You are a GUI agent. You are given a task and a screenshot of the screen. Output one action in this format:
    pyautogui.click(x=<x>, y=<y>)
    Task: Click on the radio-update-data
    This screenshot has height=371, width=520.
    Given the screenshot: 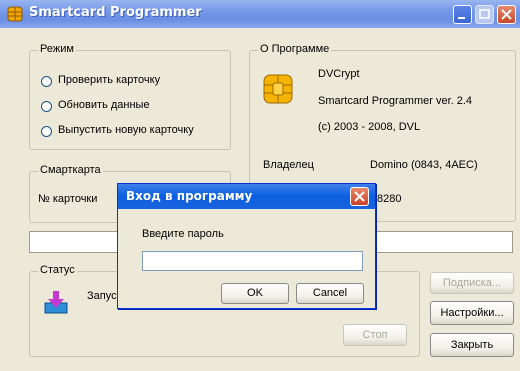 What is the action you would take?
    pyautogui.click(x=46, y=106)
    